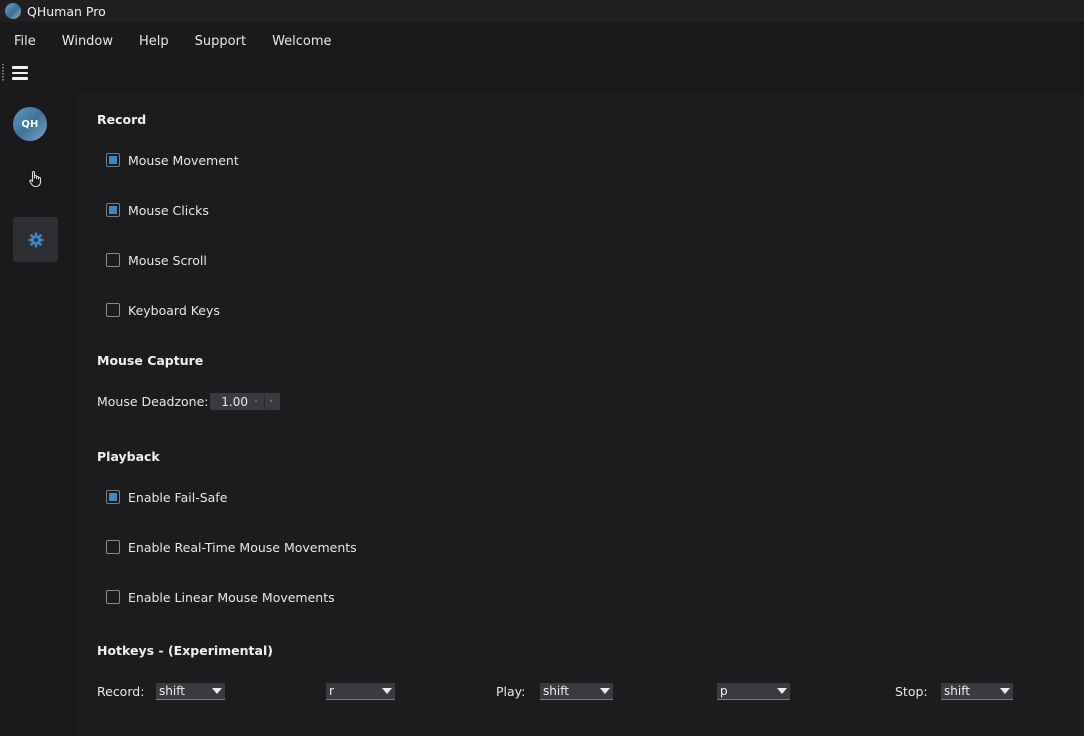 The height and width of the screenshot is (736, 1084). Describe the element at coordinates (153, 401) in the screenshot. I see `mouse-deadzone-label: Mouse Deadzone:` at that location.